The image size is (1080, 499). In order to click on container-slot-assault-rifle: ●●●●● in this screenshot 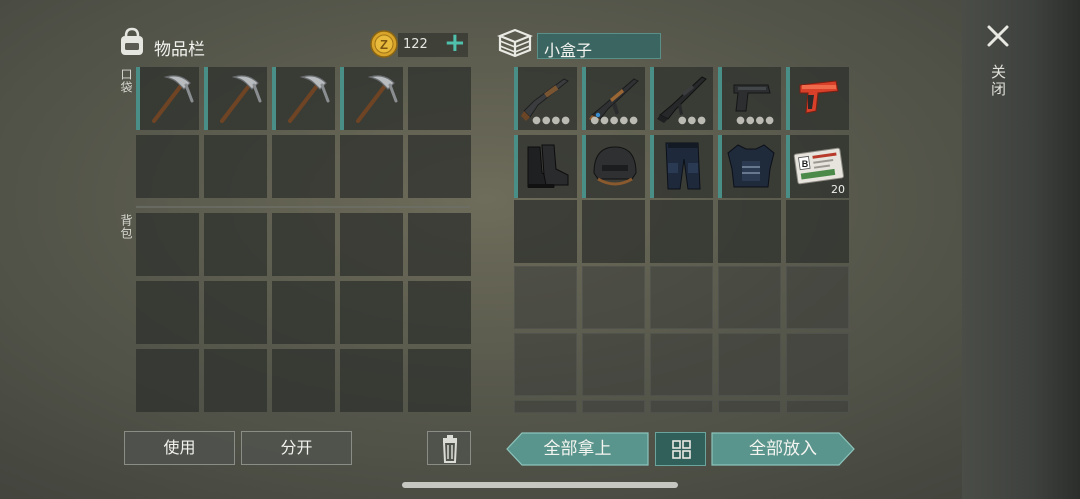, I will do `click(613, 98)`.